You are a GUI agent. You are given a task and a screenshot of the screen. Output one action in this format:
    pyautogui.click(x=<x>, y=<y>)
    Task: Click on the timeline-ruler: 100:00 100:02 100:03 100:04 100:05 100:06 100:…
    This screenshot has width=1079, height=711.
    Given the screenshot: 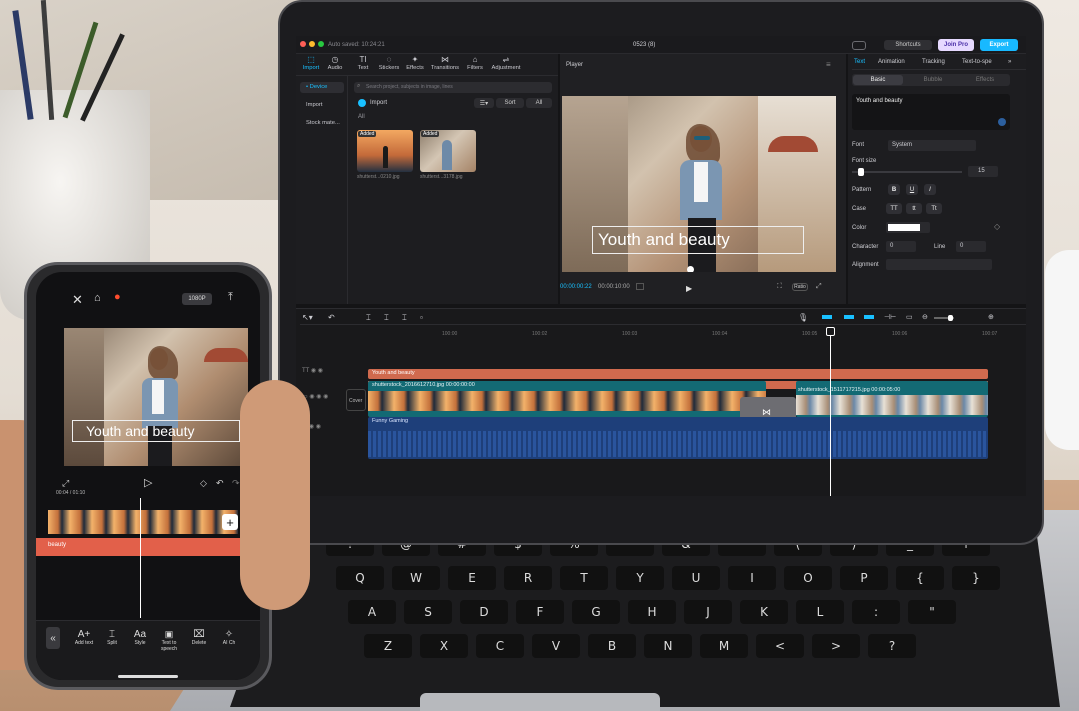 What is the action you would take?
    pyautogui.click(x=693, y=336)
    